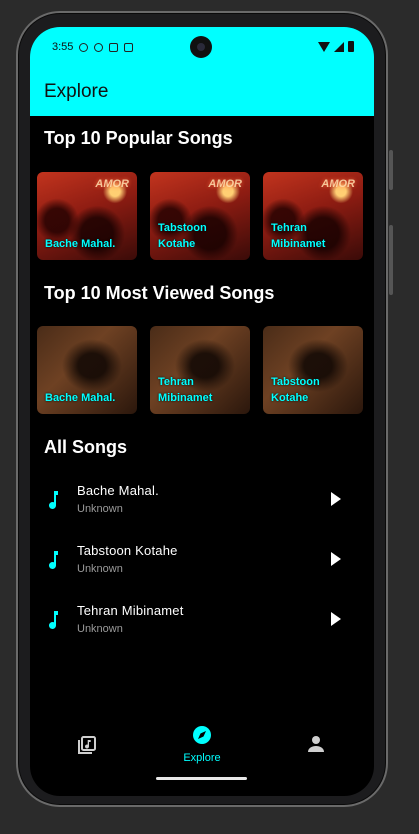 The width and height of the screenshot is (419, 834). Describe the element at coordinates (324, 46) in the screenshot. I see `wifi-icon` at that location.